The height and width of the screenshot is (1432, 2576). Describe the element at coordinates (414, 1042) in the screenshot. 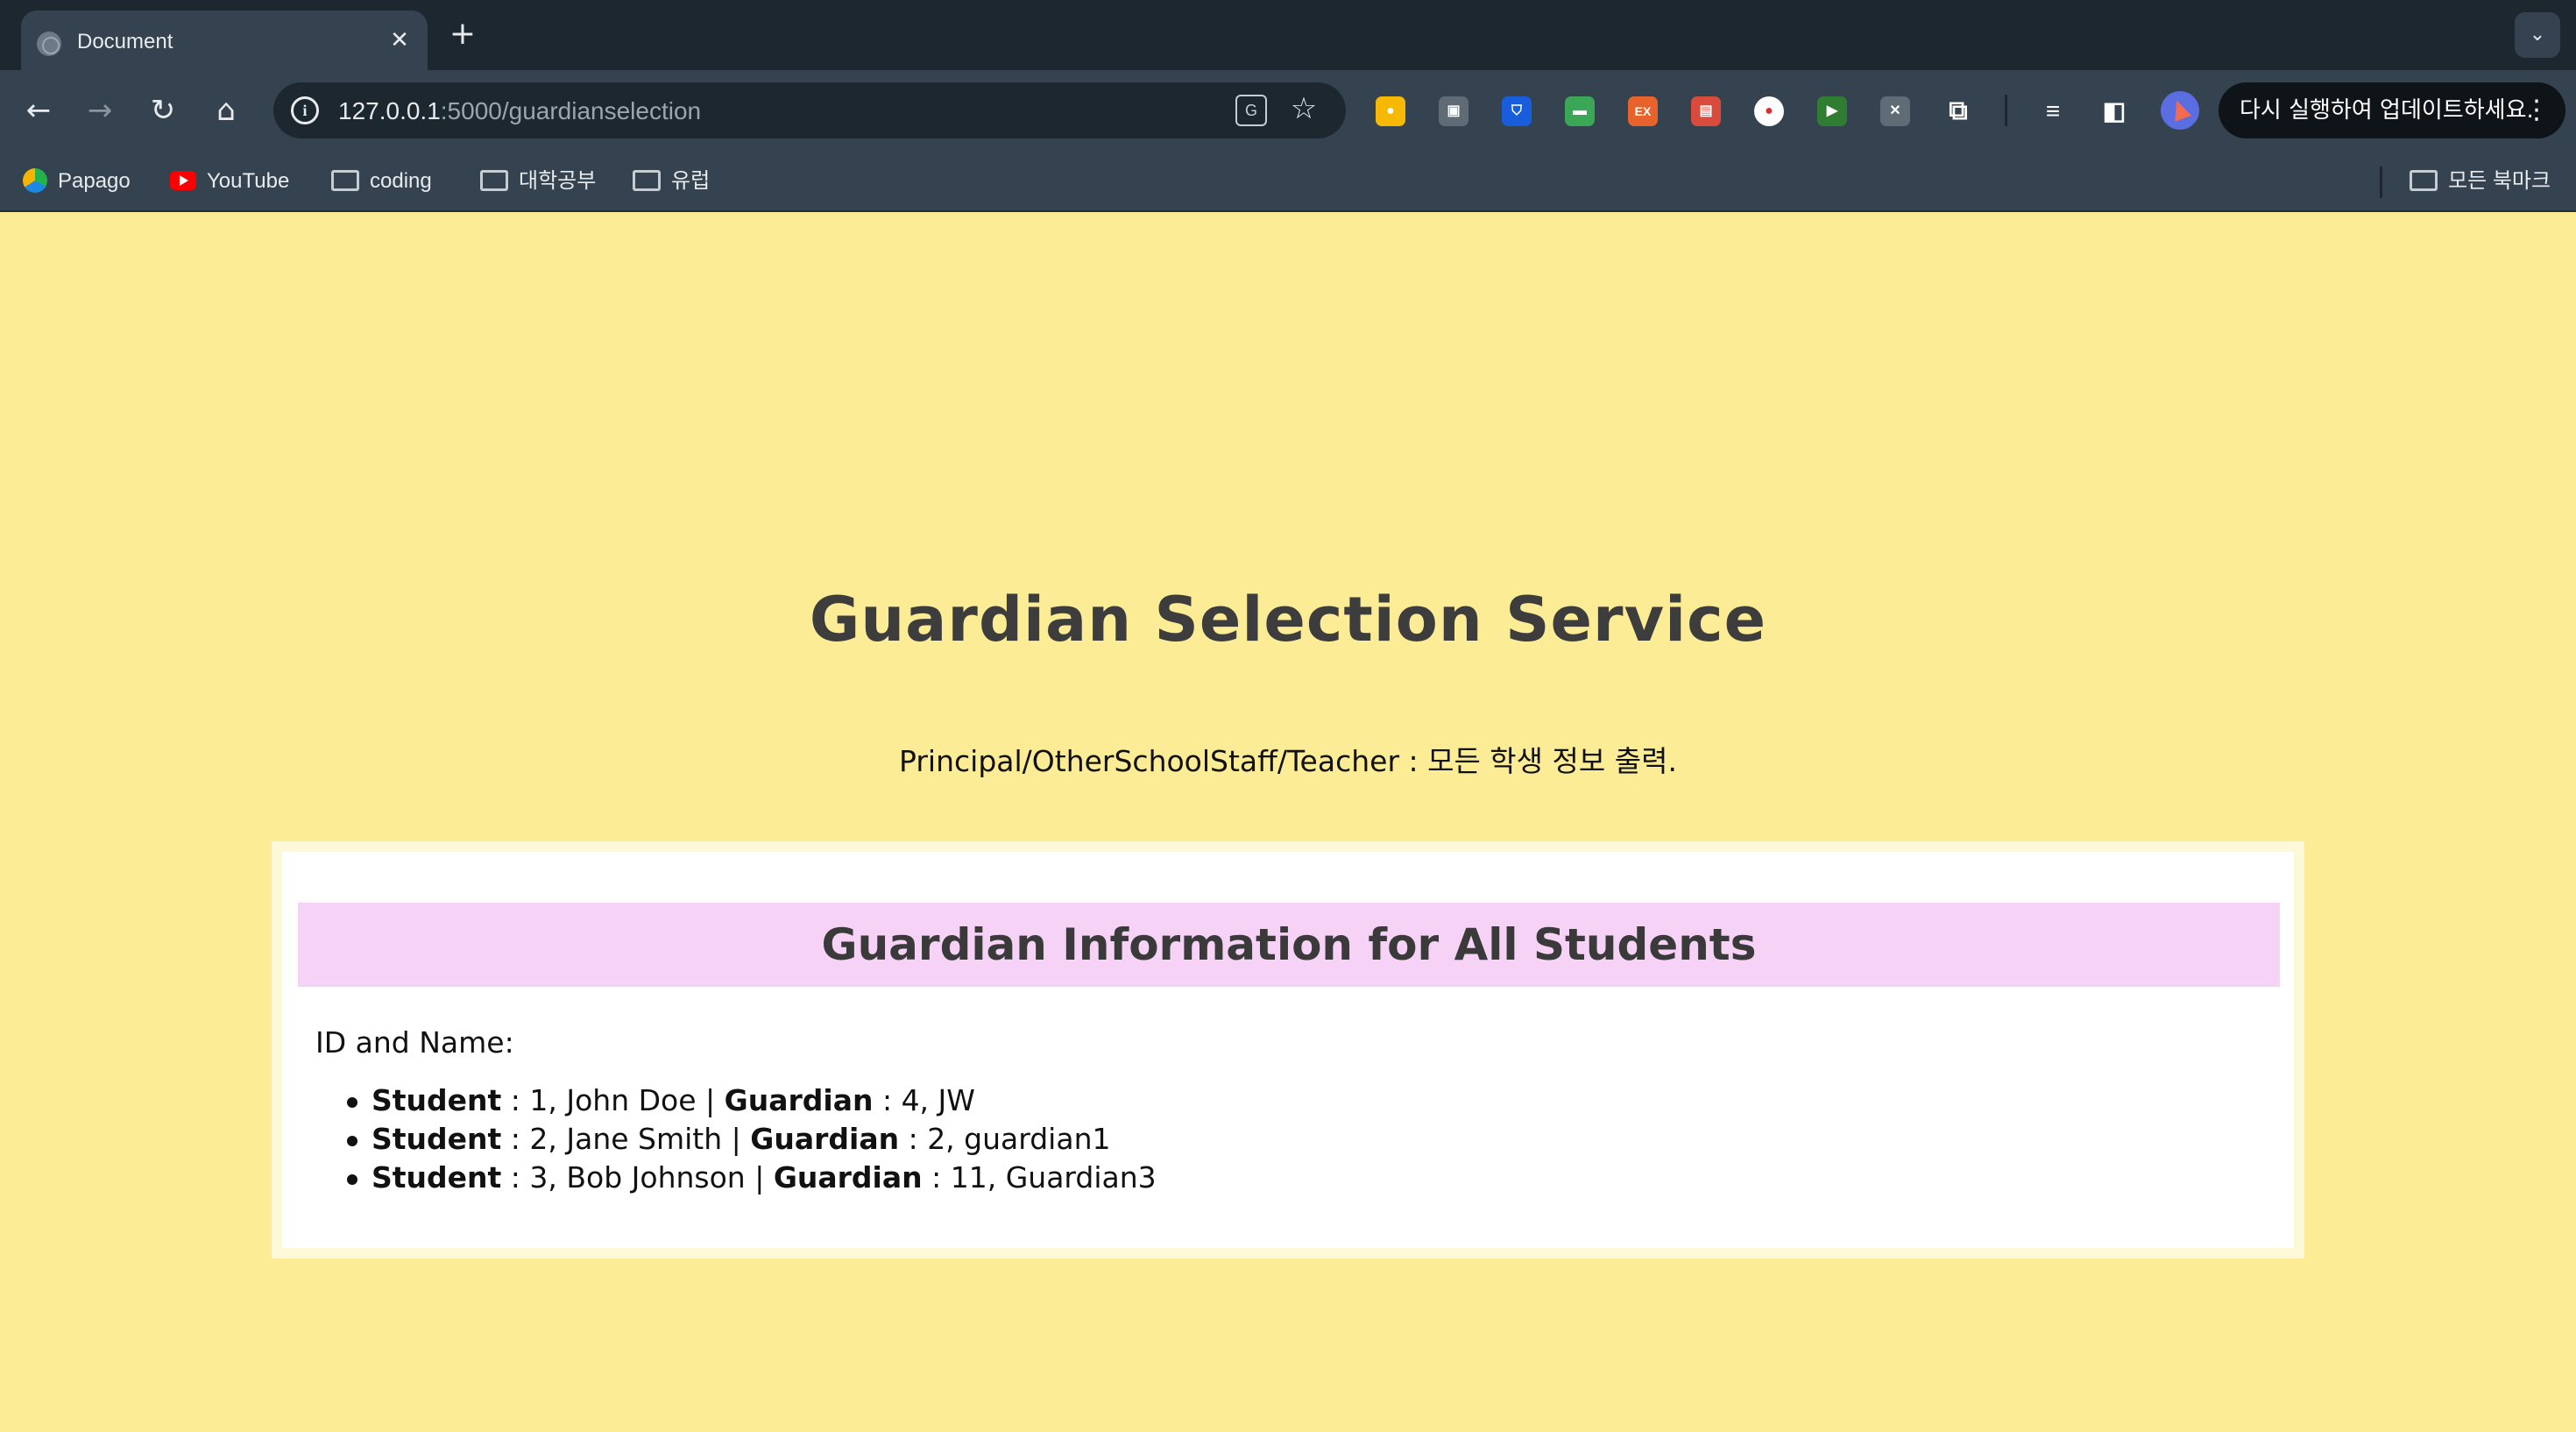

I see `id-and-name-label: ID and Name:` at that location.